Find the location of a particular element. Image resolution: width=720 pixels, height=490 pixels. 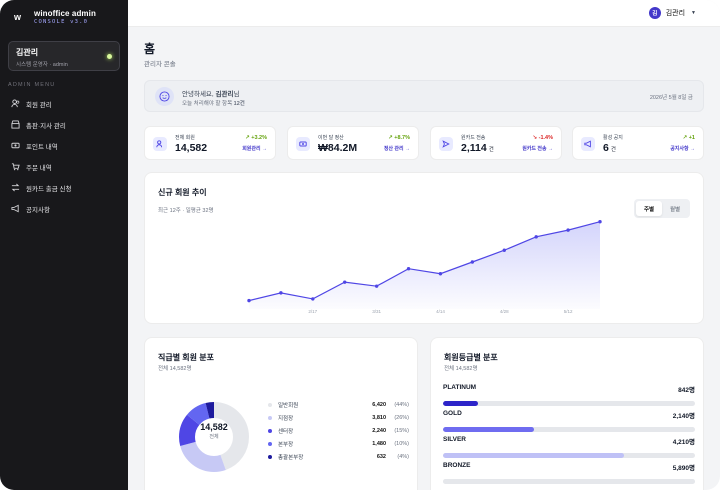

stat-value: ₩84.2M is located at coordinates (338, 148).